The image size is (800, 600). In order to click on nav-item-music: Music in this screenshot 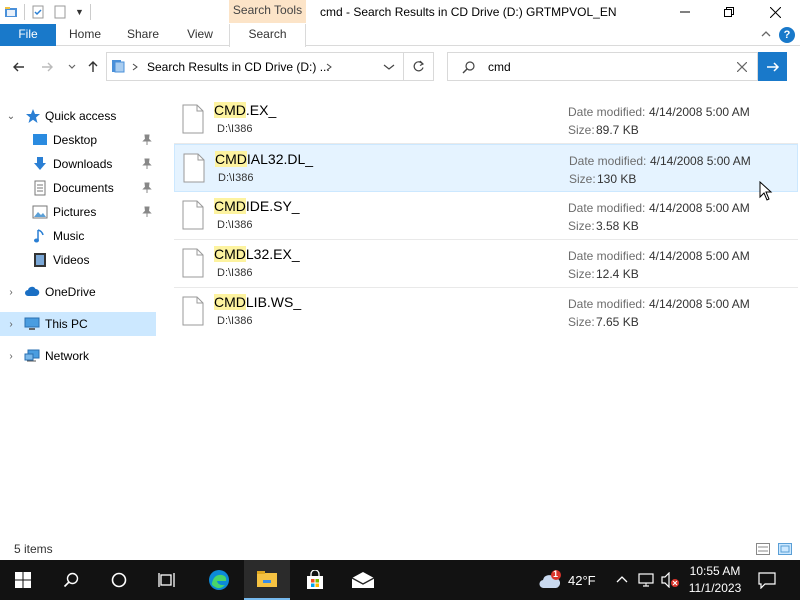, I will do `click(78, 236)`.